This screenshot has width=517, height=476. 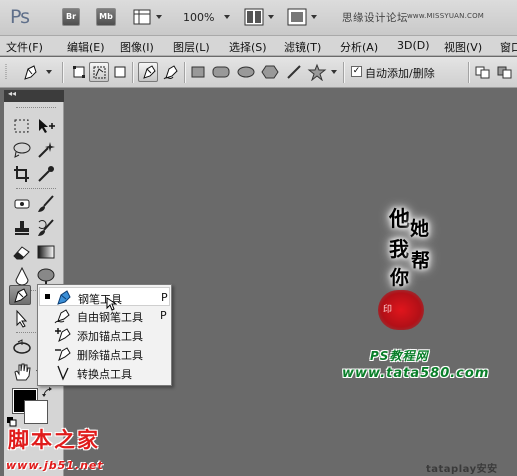 What do you see at coordinates (388, 310) in the screenshot?
I see `seal-text: 印` at bounding box center [388, 310].